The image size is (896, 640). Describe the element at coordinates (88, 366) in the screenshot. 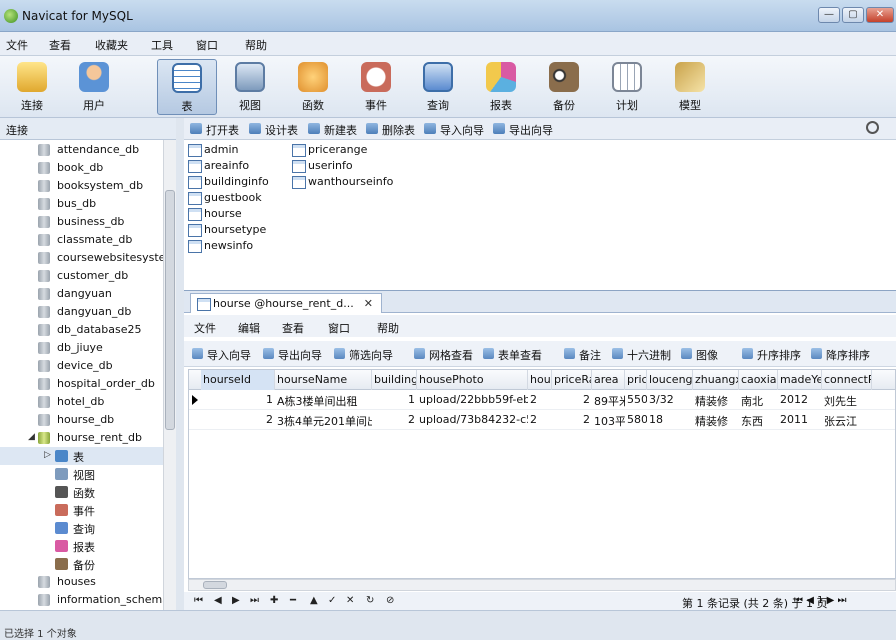

I see `tree-db-item: device_db` at that location.